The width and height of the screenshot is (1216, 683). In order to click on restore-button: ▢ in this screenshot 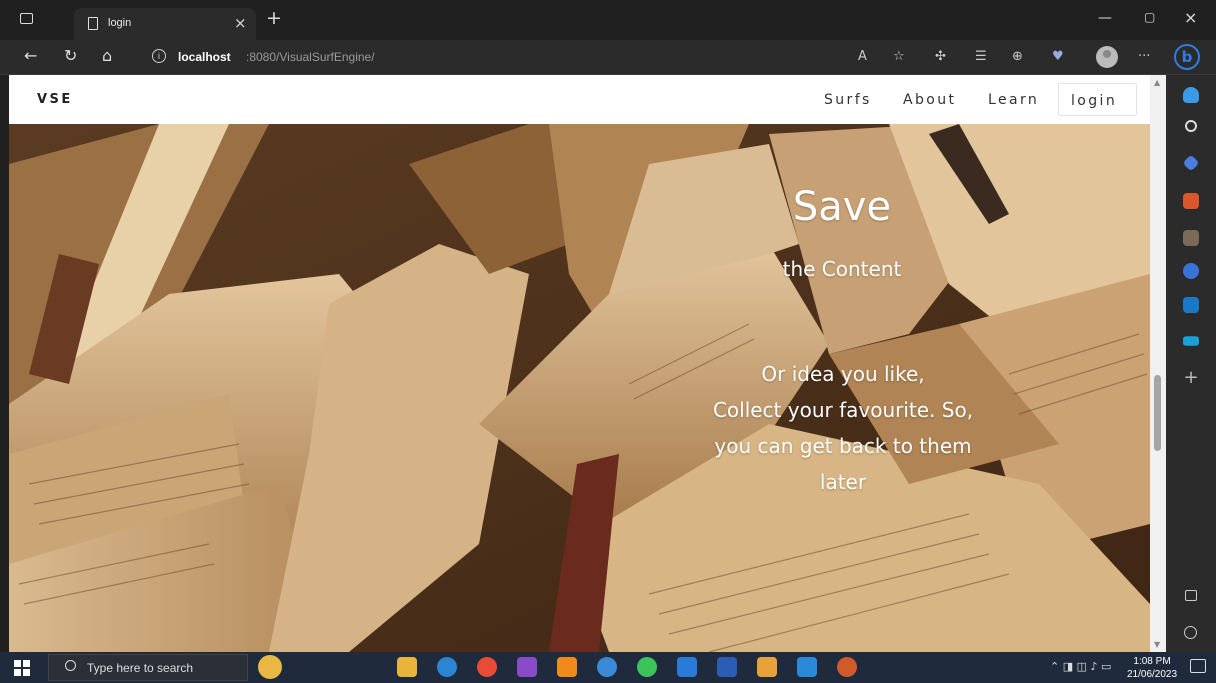, I will do `click(1149, 17)`.